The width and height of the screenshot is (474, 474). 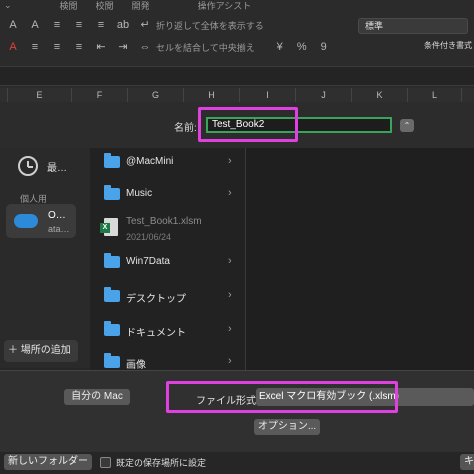 What do you see at coordinates (123, 47) in the screenshot?
I see `increase-indent-icon: ⇥` at bounding box center [123, 47].